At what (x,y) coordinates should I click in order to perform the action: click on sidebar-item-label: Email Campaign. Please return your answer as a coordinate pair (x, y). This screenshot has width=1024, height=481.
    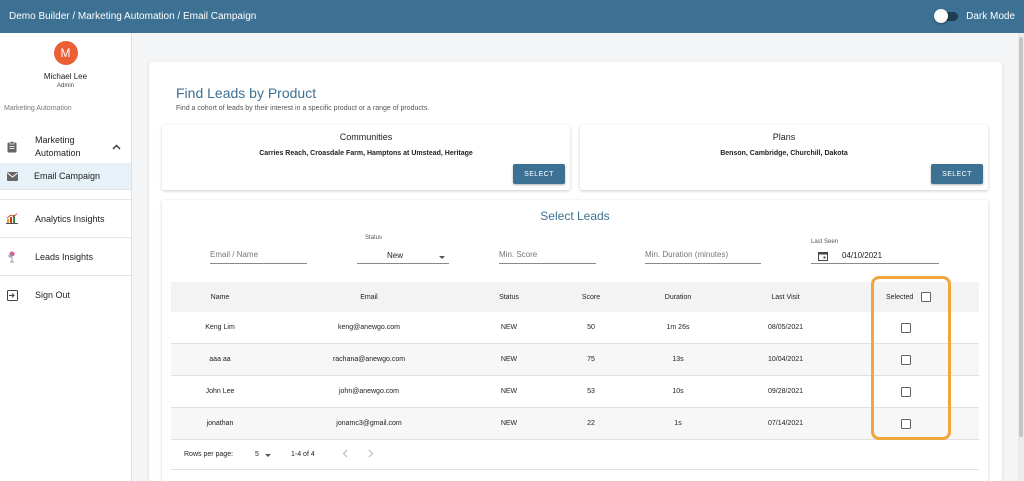
    Looking at the image, I should click on (67, 176).